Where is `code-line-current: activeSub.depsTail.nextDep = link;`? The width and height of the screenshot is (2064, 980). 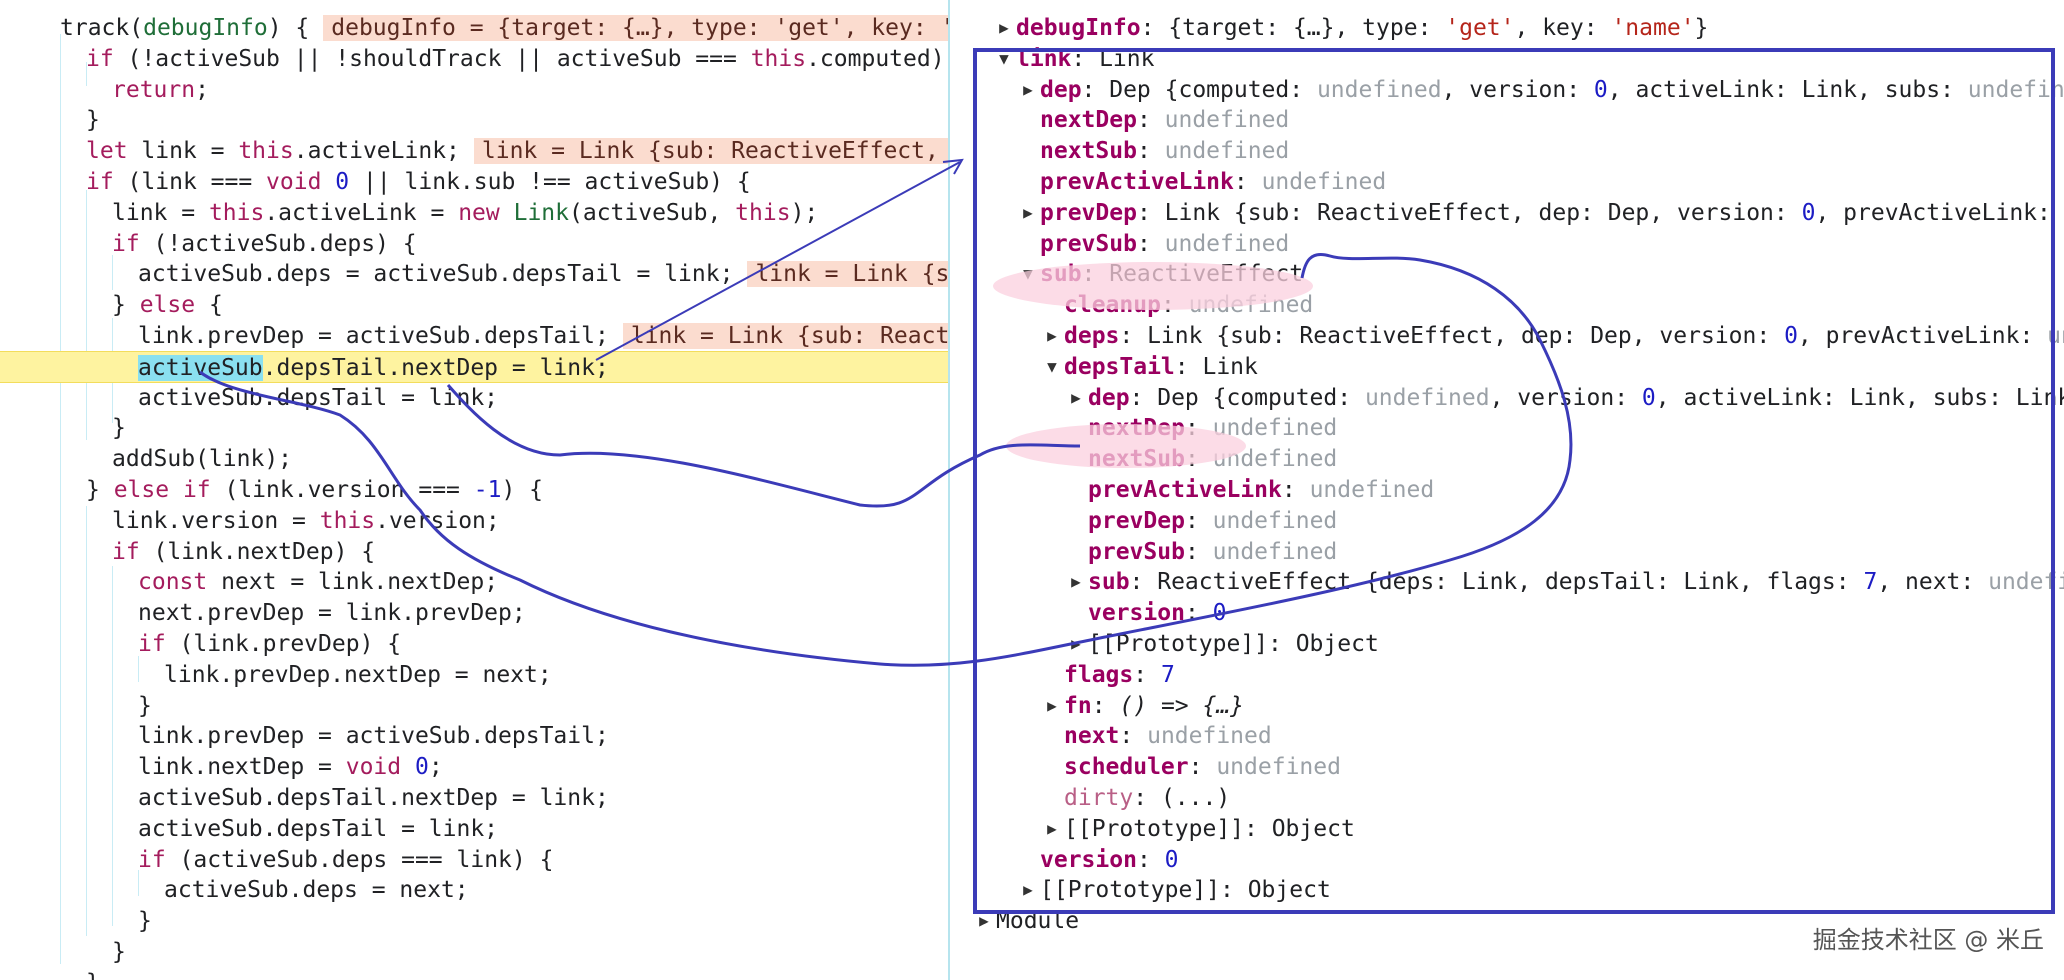
code-line-current: activeSub.depsTail.nextDep = link; is located at coordinates (474, 366).